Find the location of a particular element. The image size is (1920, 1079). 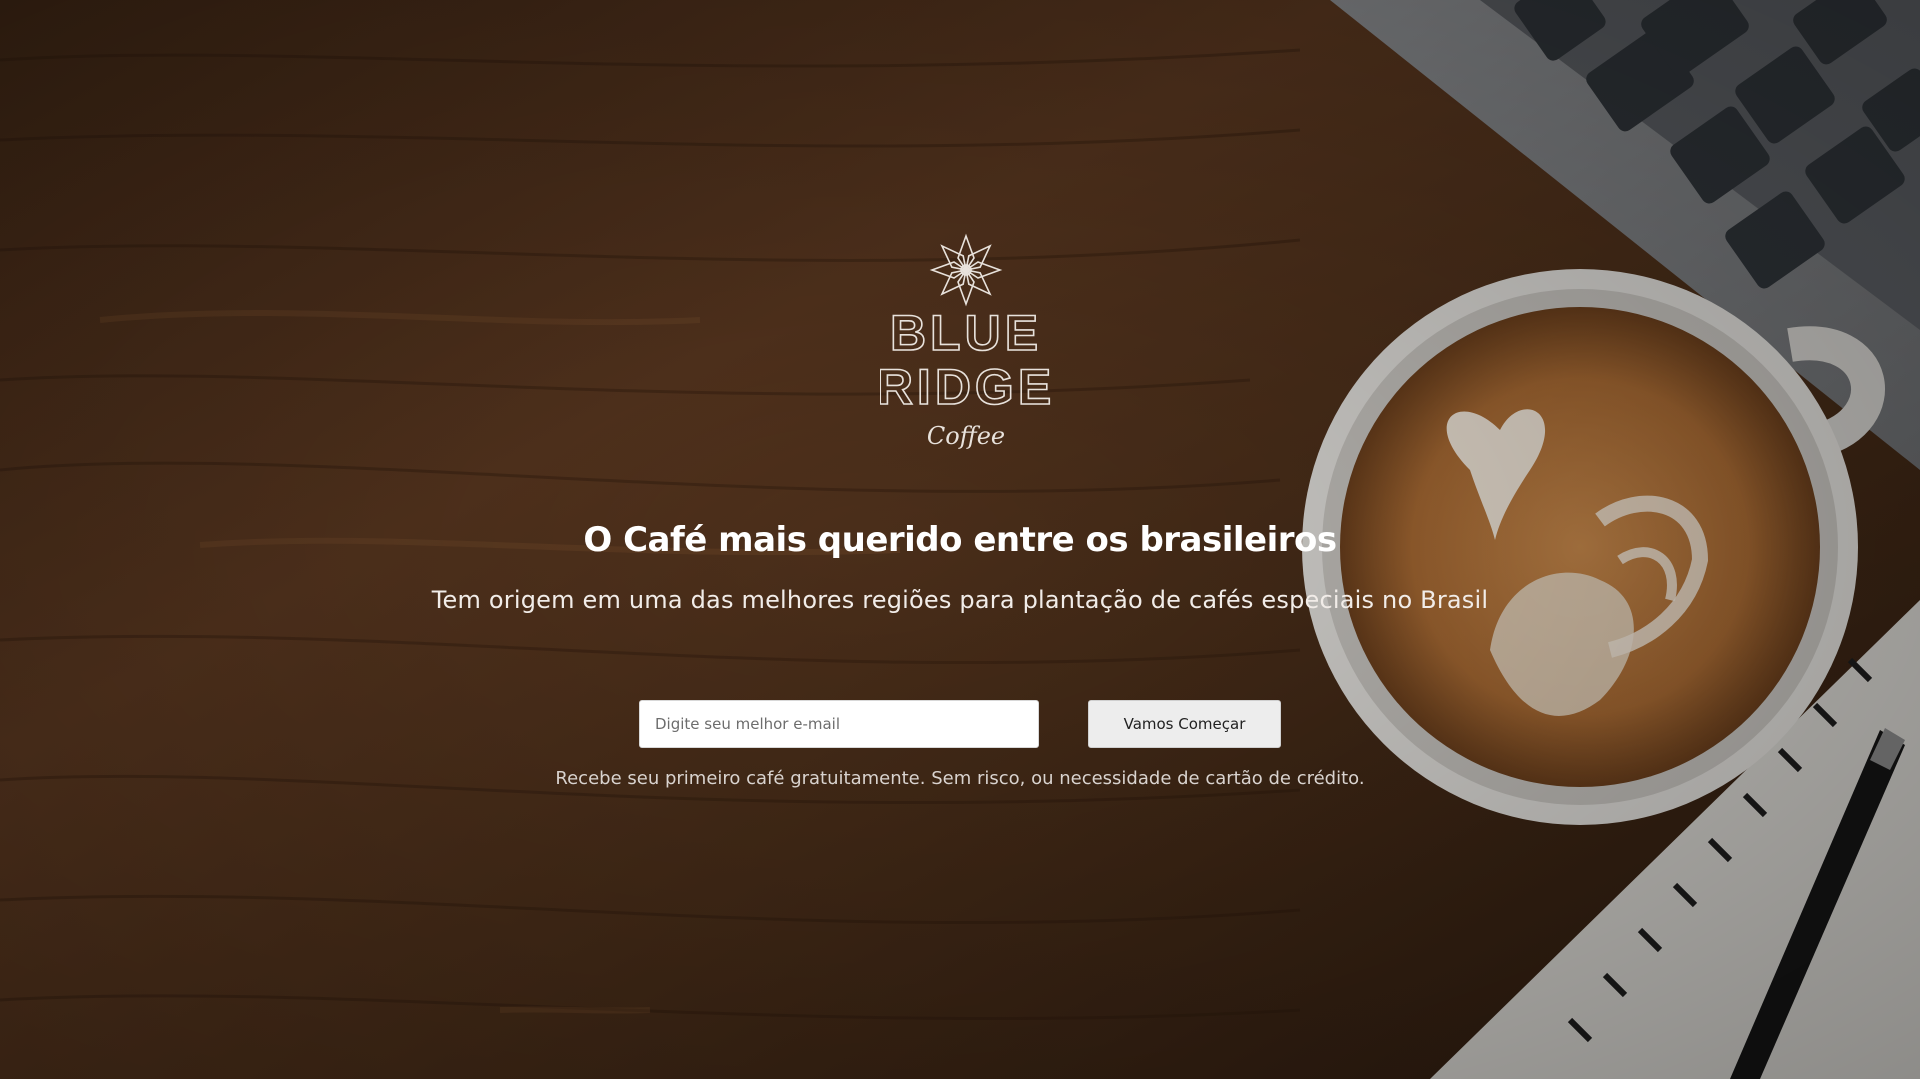

email-input is located at coordinates (839, 724).